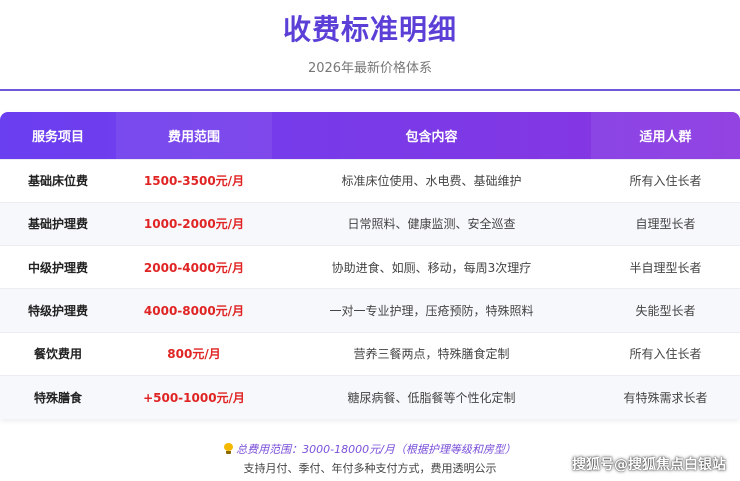  I want to click on table-row: 基础护理费 1000-2000元/月 日常照料、健康监测、安全巡查 自理型长者, so click(370, 224).